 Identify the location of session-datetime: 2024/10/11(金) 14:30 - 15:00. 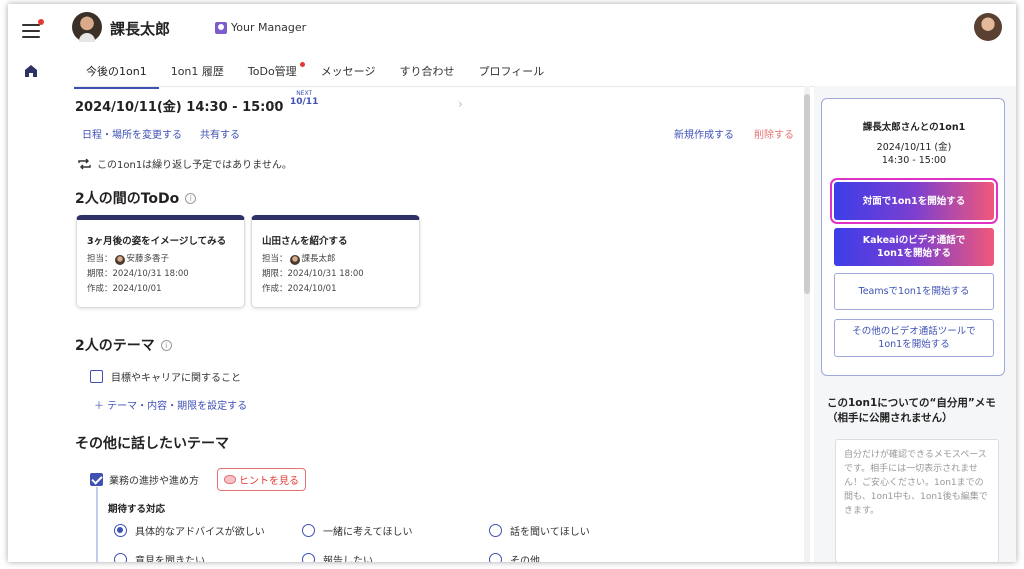
(179, 107).